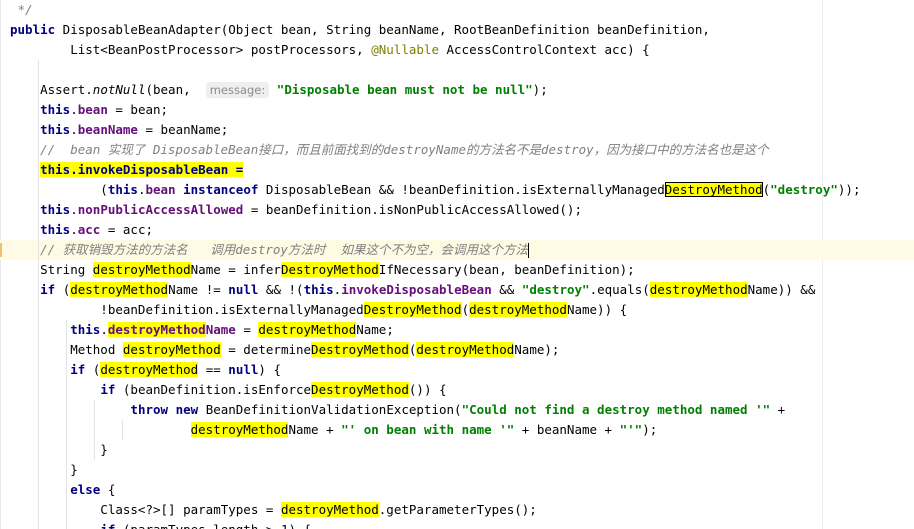  I want to click on code-token: Name !=, so click(198, 289).